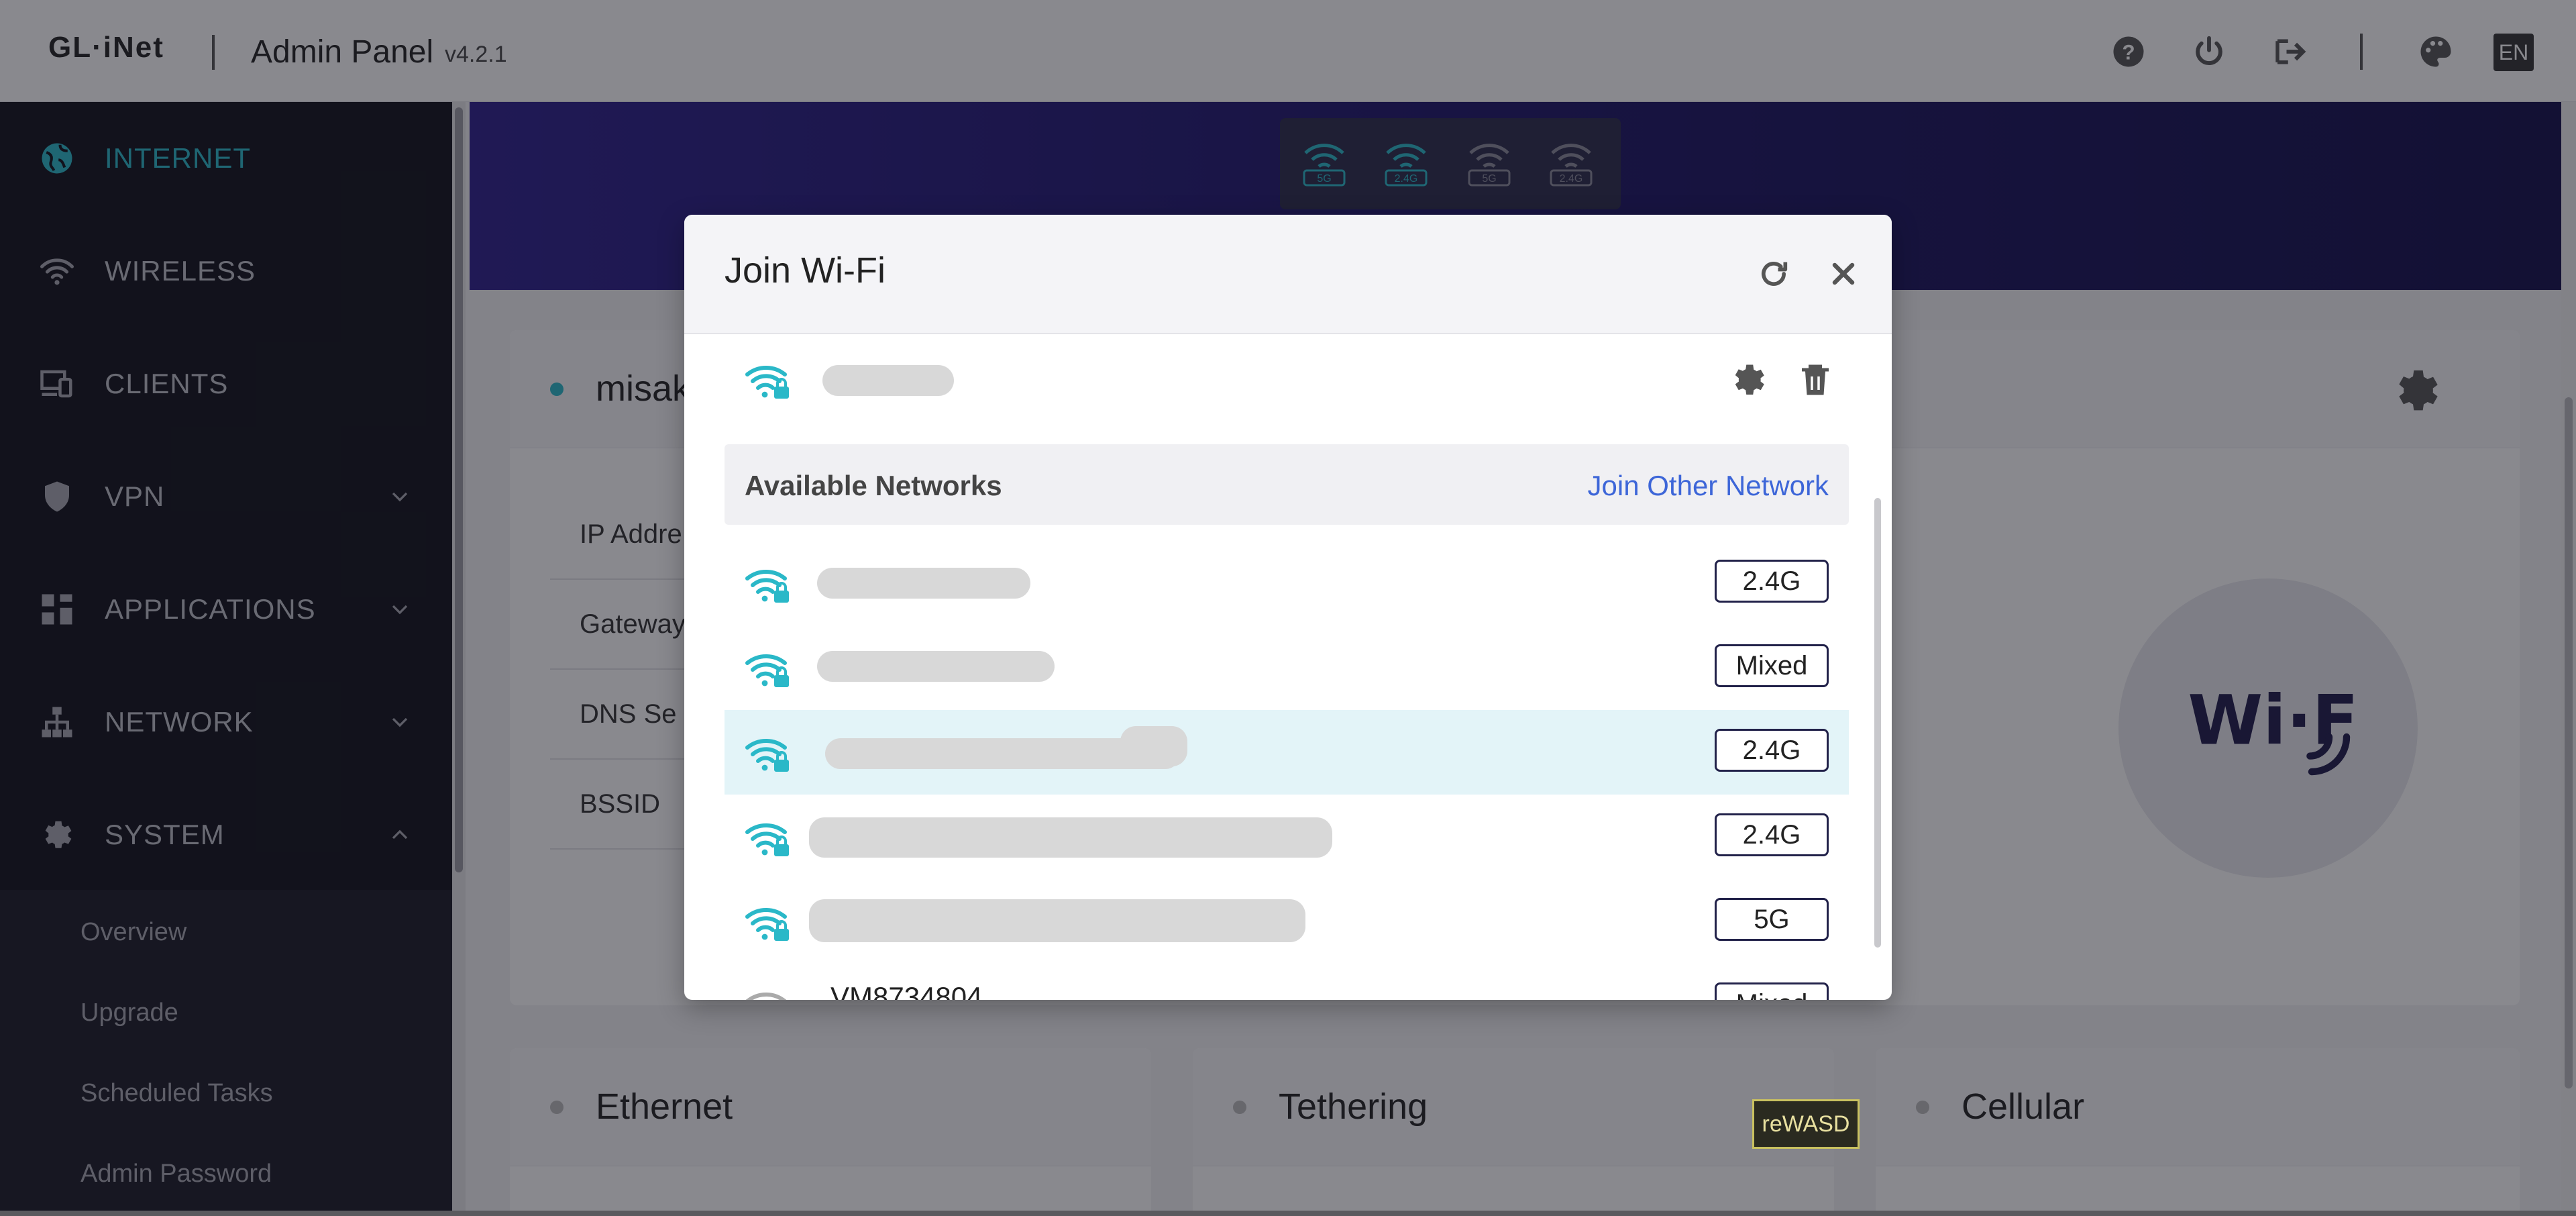  I want to click on refresh-icon, so click(1775, 274).